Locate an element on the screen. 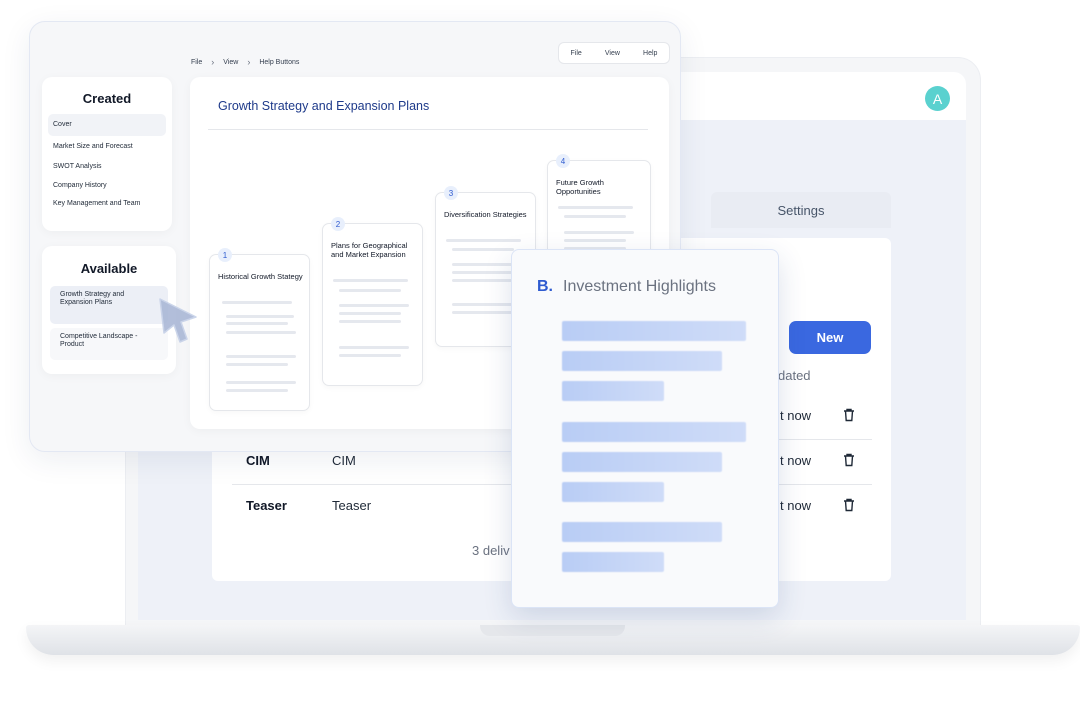 The image size is (1080, 713). step-number: 1 is located at coordinates (225, 255).